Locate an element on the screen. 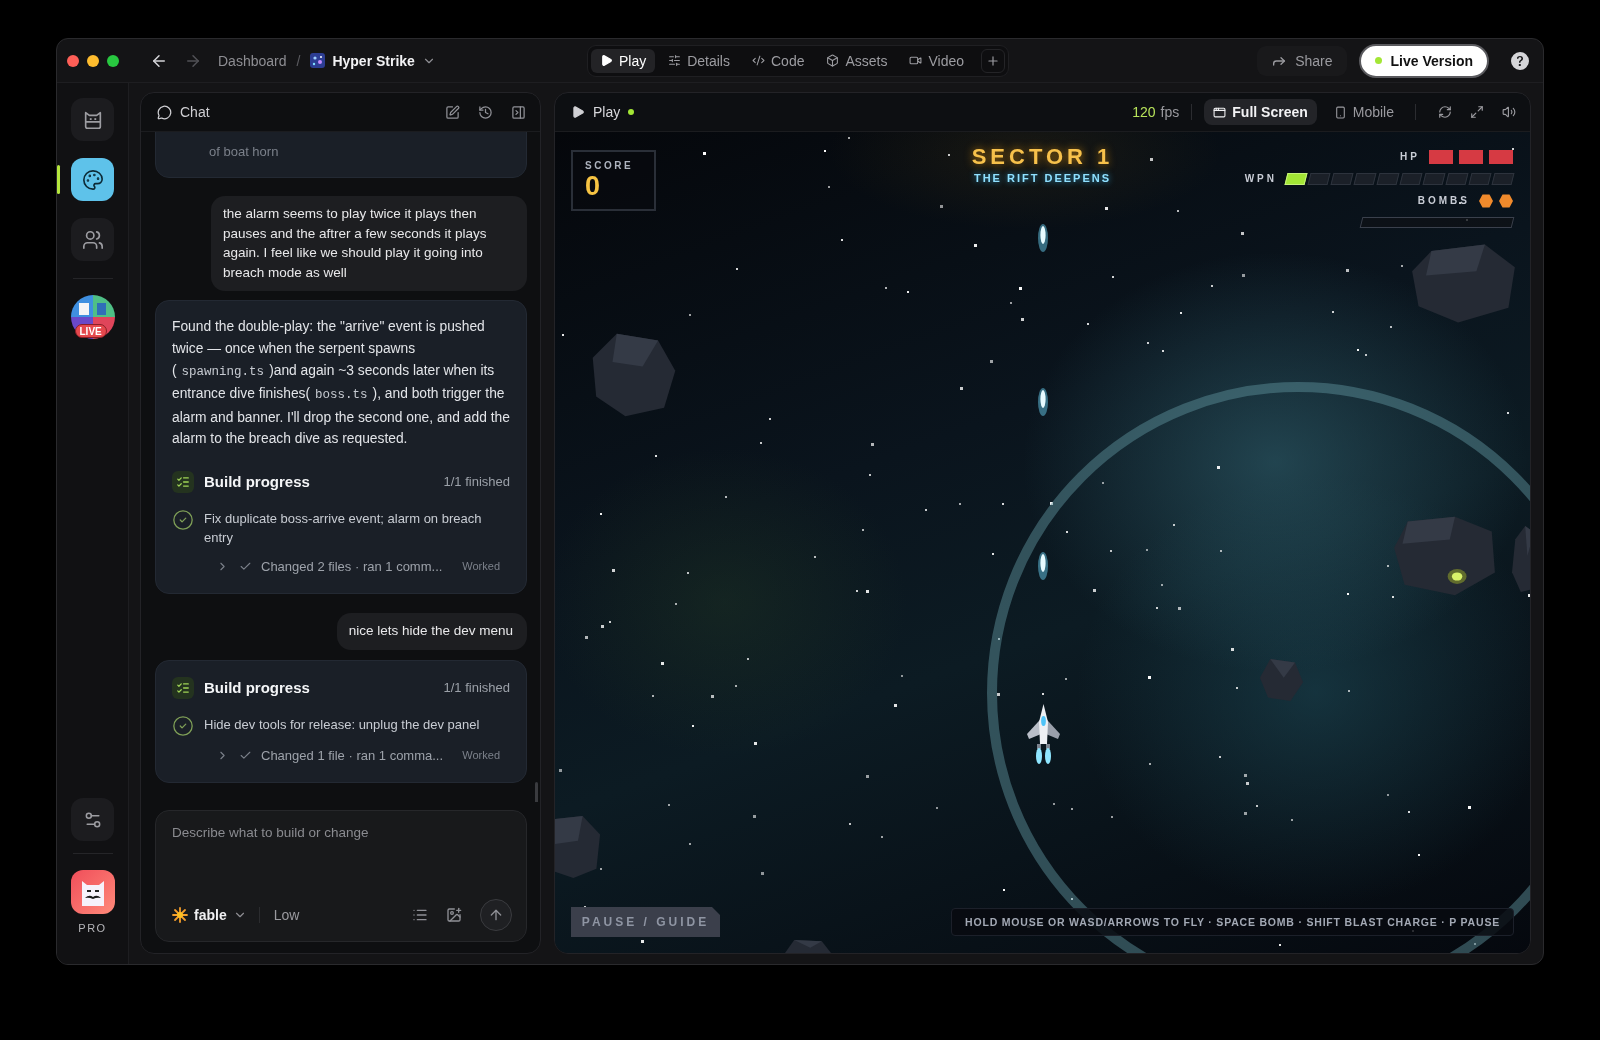  task-text: Hide dev tools for release: unplug the dev panel is located at coordinates (342, 724).